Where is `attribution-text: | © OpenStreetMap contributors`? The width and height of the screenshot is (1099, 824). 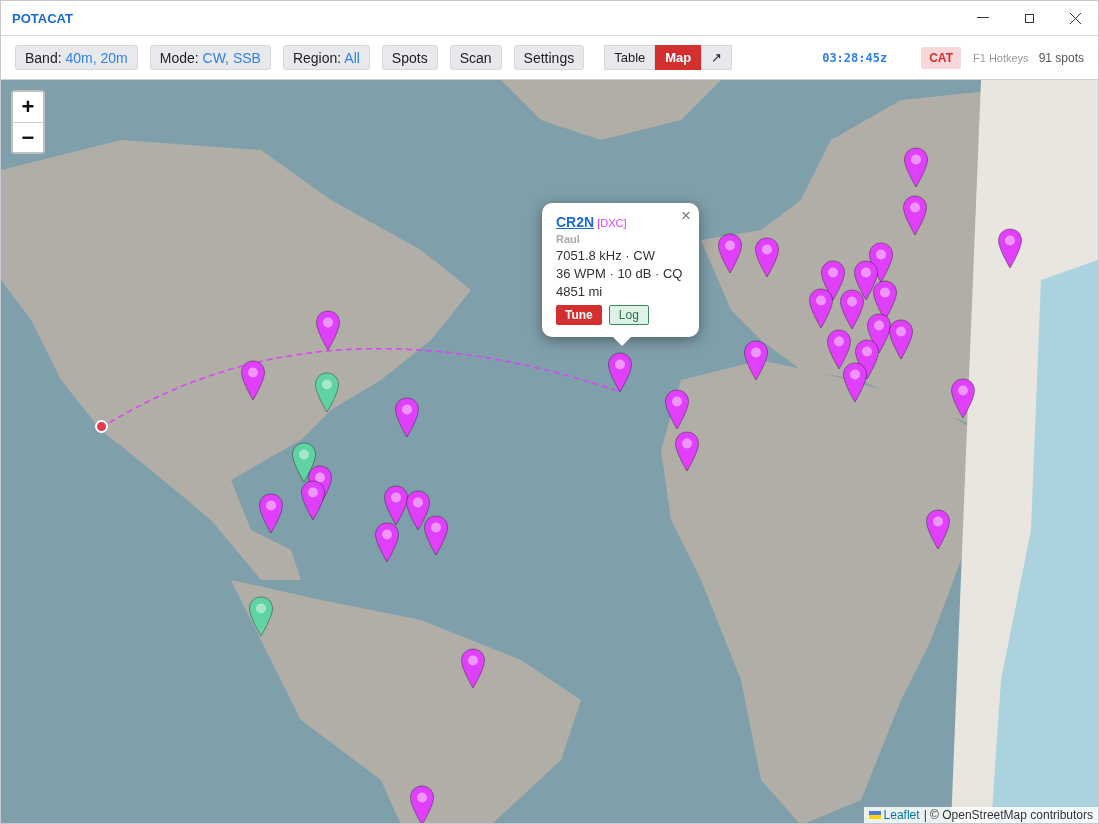 attribution-text: | © OpenStreetMap contributors is located at coordinates (1008, 815).